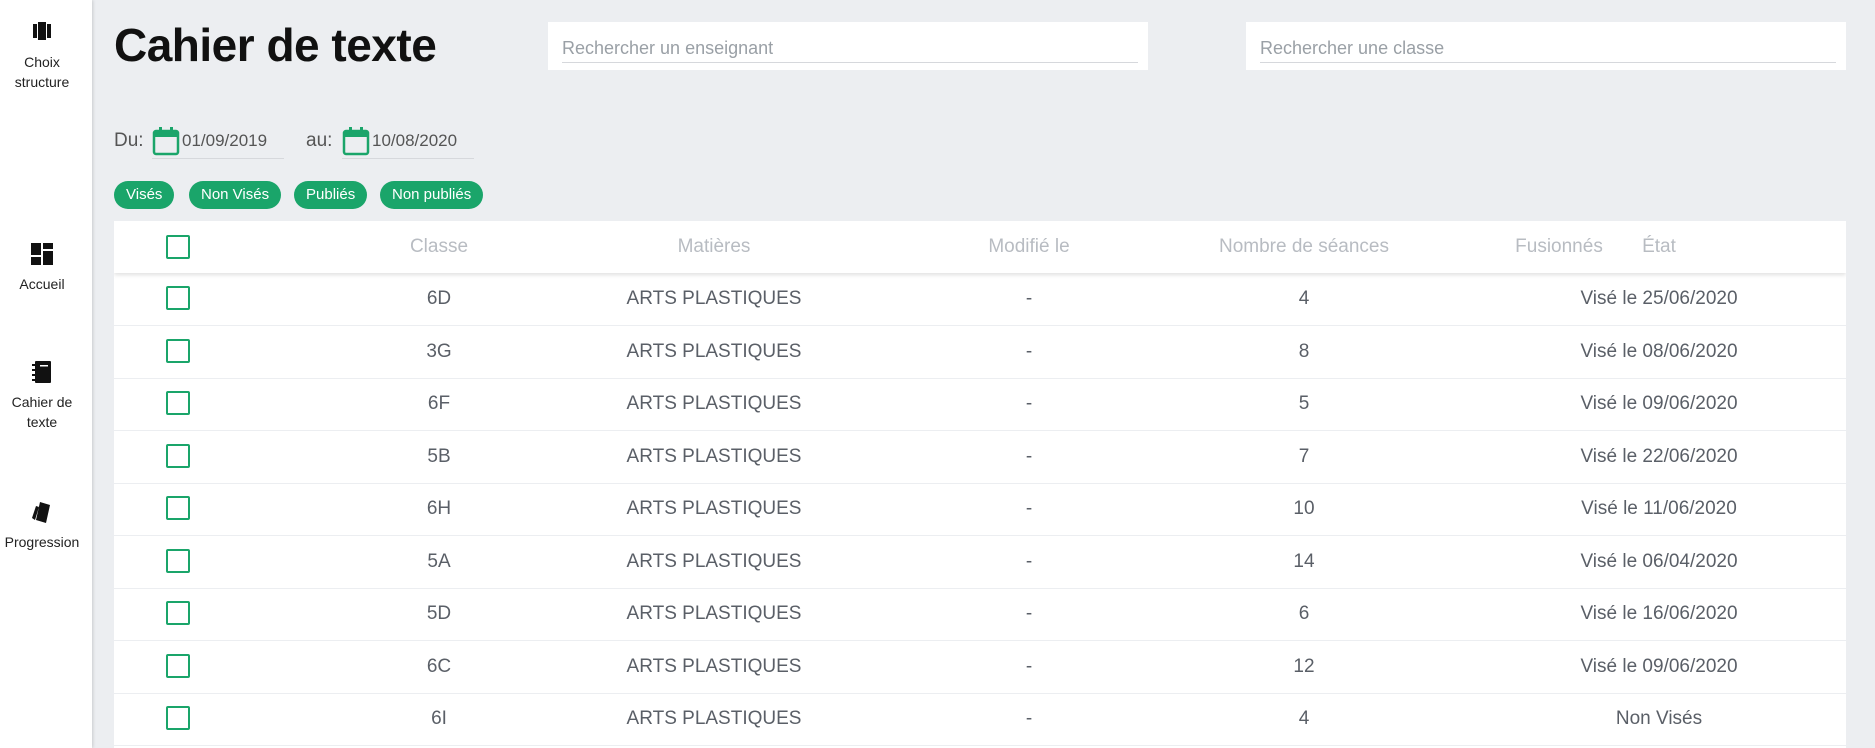  Describe the element at coordinates (1659, 351) in the screenshot. I see `cell-etat: Visé le 08/06/2020` at that location.